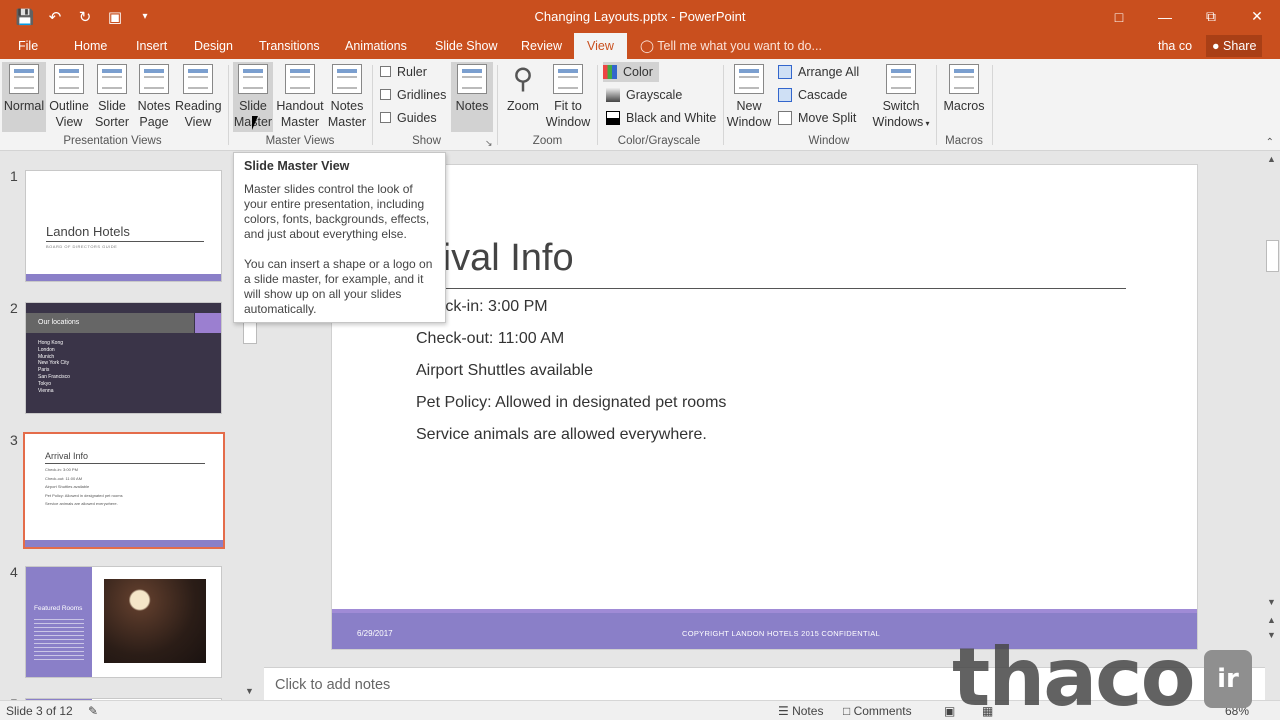 The image size is (1280, 720). Describe the element at coordinates (472, 79) in the screenshot. I see `notes-icon` at that location.